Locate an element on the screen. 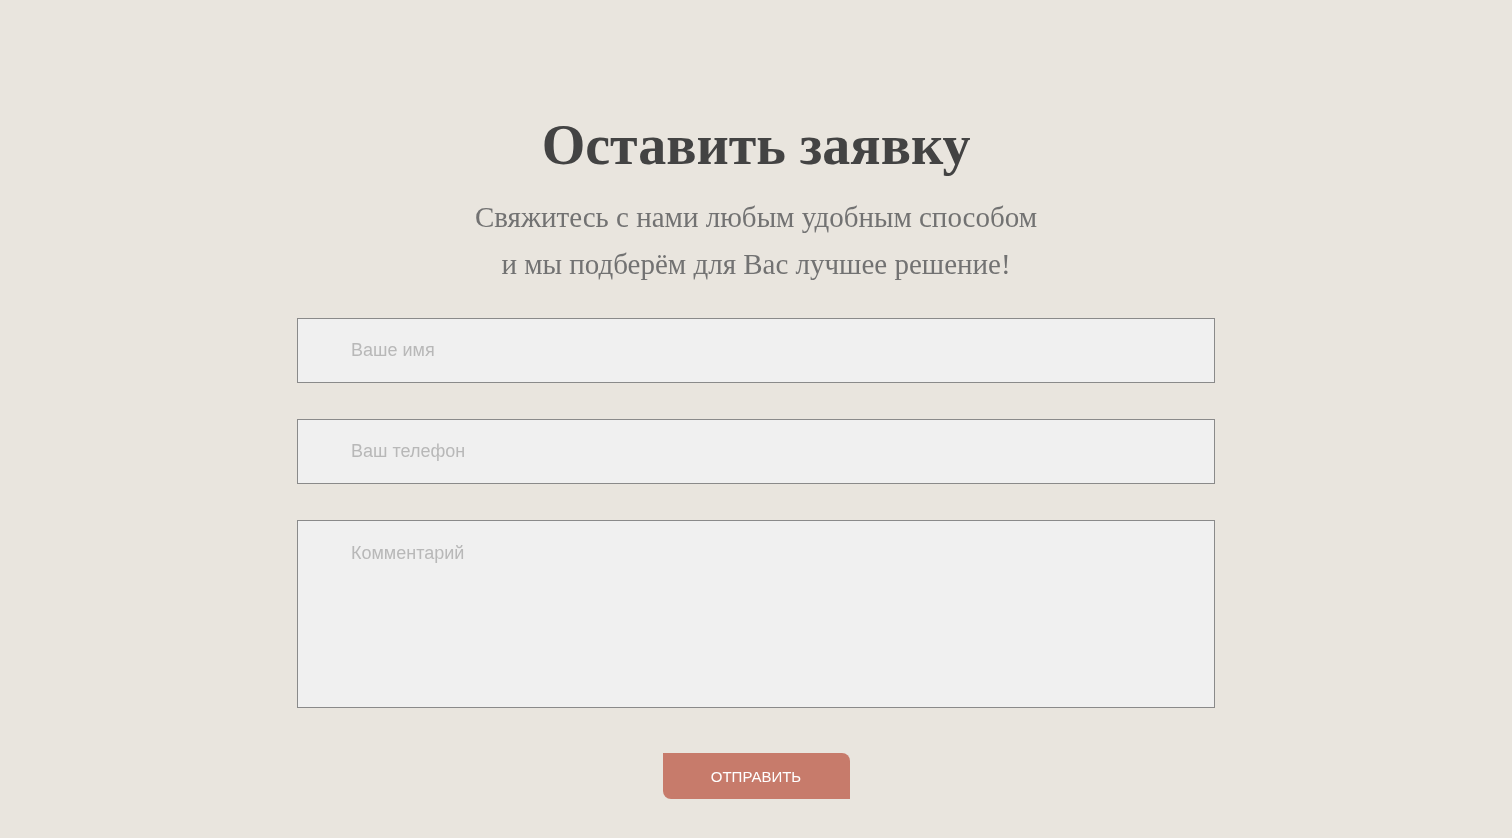 This screenshot has height=838, width=1512. comment-field: Комментарий is located at coordinates (756, 614).